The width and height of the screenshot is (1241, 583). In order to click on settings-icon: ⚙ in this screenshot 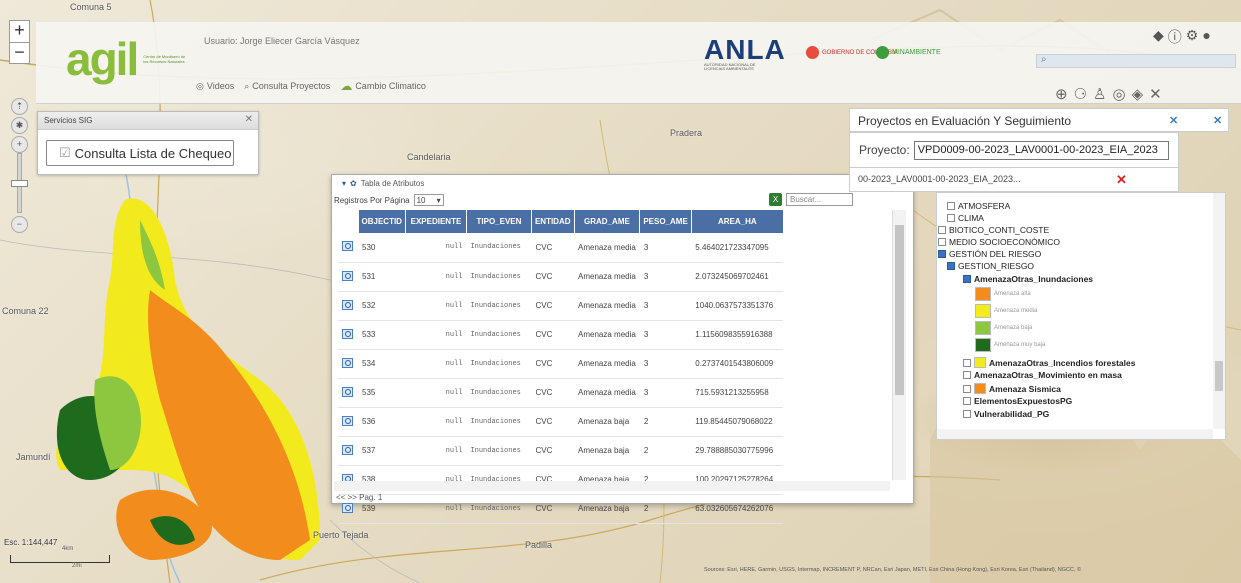, I will do `click(1192, 37)`.